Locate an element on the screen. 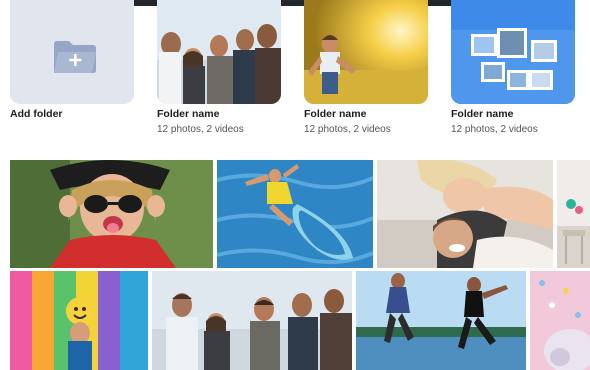  photo-collage-folder is located at coordinates (513, 52).